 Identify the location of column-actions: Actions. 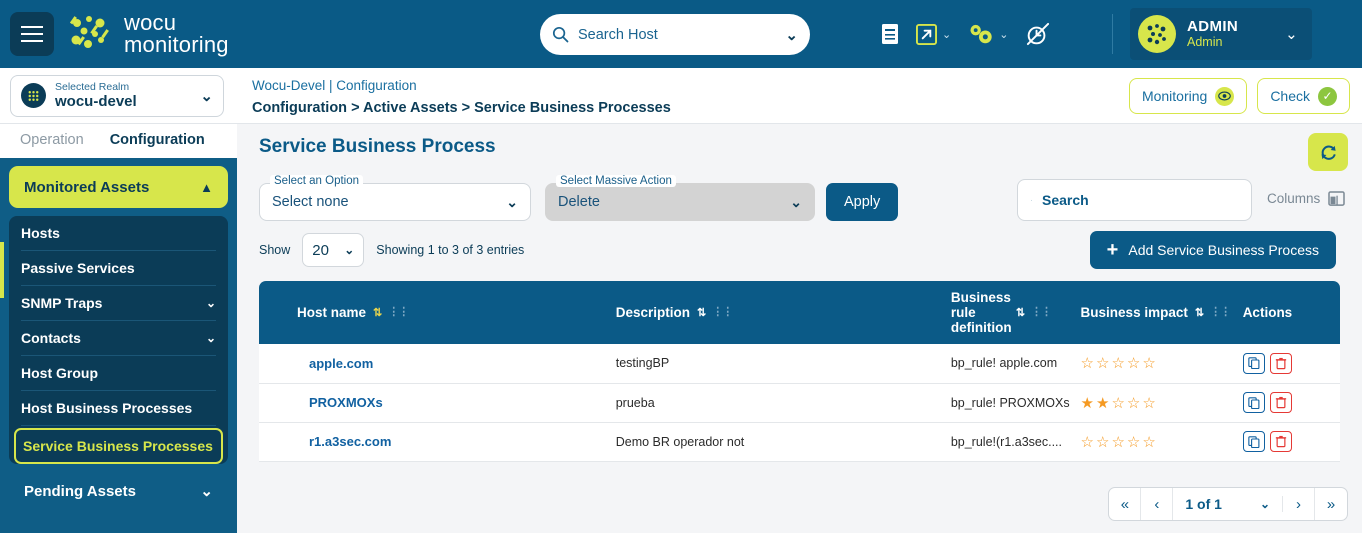
(1291, 312).